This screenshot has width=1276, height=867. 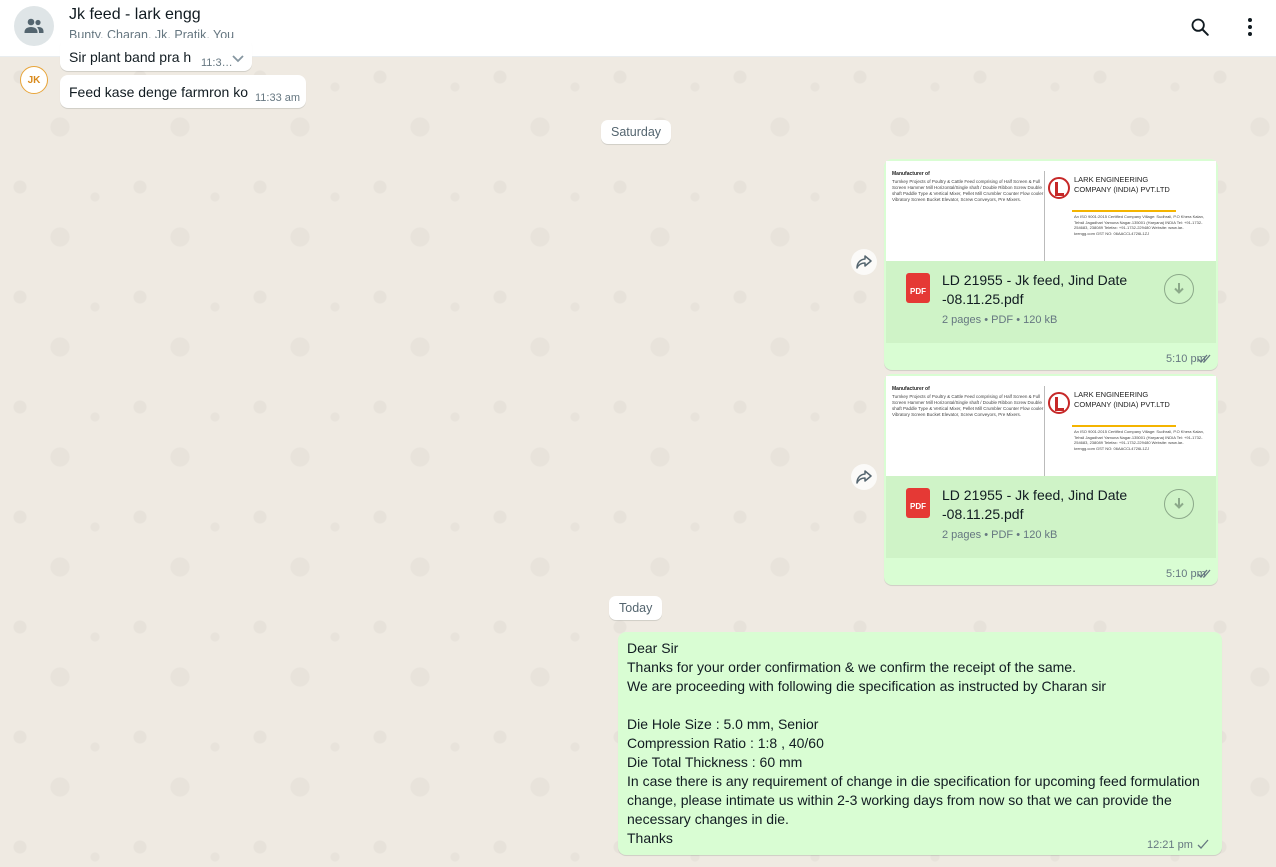 What do you see at coordinates (636, 132) in the screenshot?
I see `date-chip-saturday: Saturday` at bounding box center [636, 132].